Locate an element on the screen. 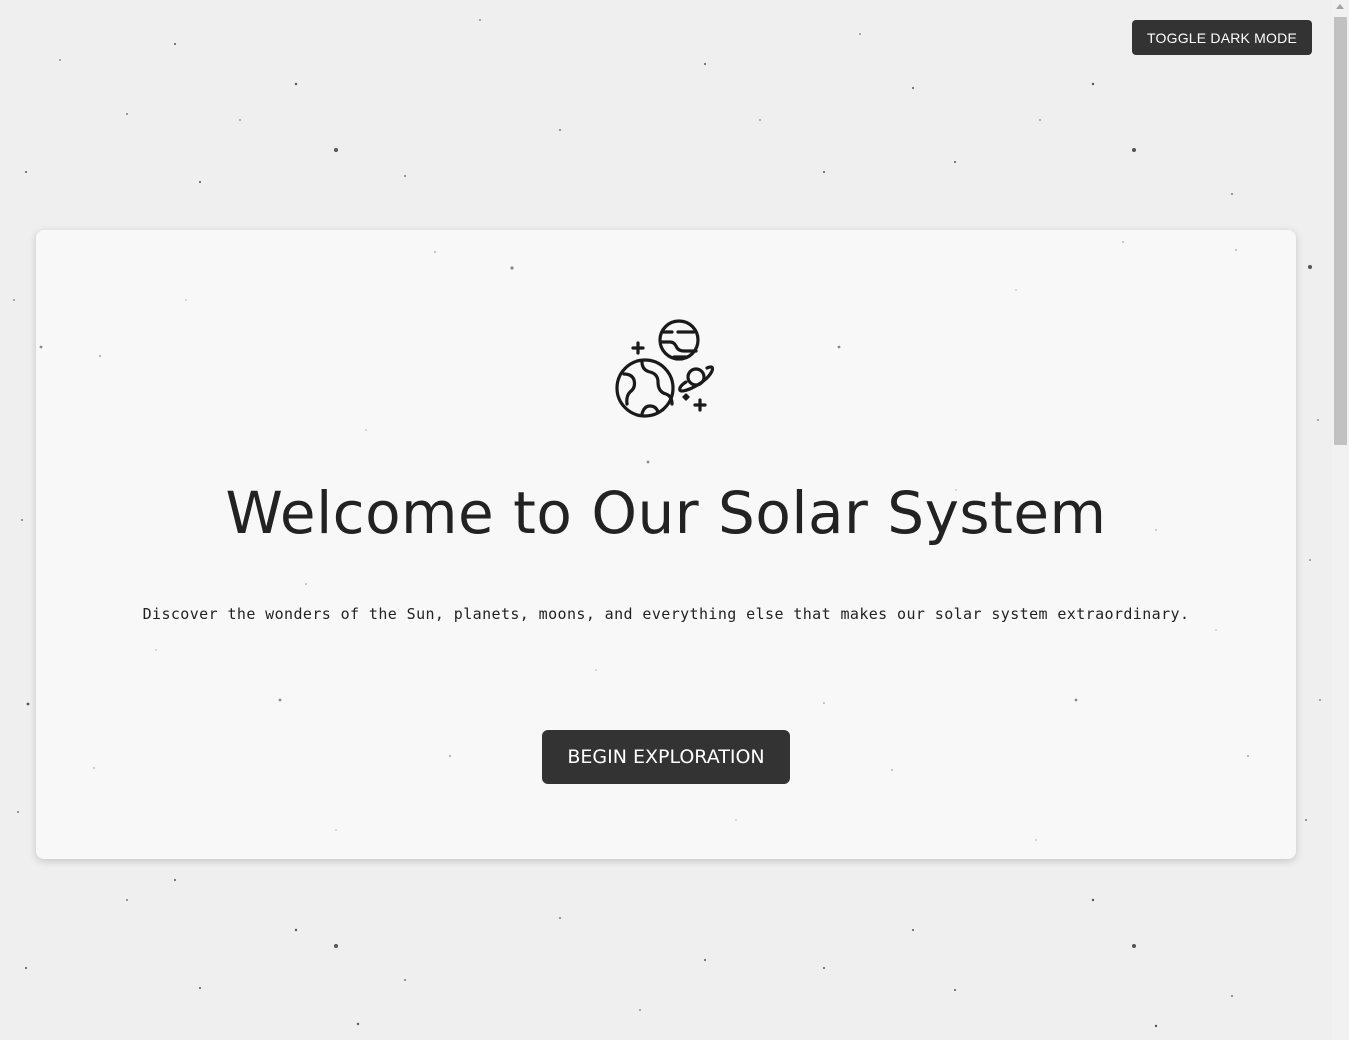 The width and height of the screenshot is (1349, 1040). scrollbar is located at coordinates (1340, 520).